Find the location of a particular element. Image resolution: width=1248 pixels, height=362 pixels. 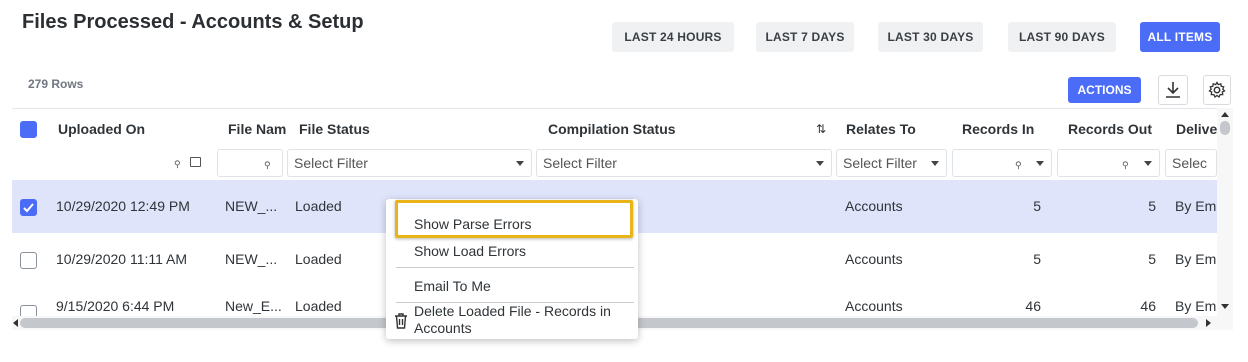

range-last-24-hours: LAST 24 HOURS is located at coordinates (673, 37).